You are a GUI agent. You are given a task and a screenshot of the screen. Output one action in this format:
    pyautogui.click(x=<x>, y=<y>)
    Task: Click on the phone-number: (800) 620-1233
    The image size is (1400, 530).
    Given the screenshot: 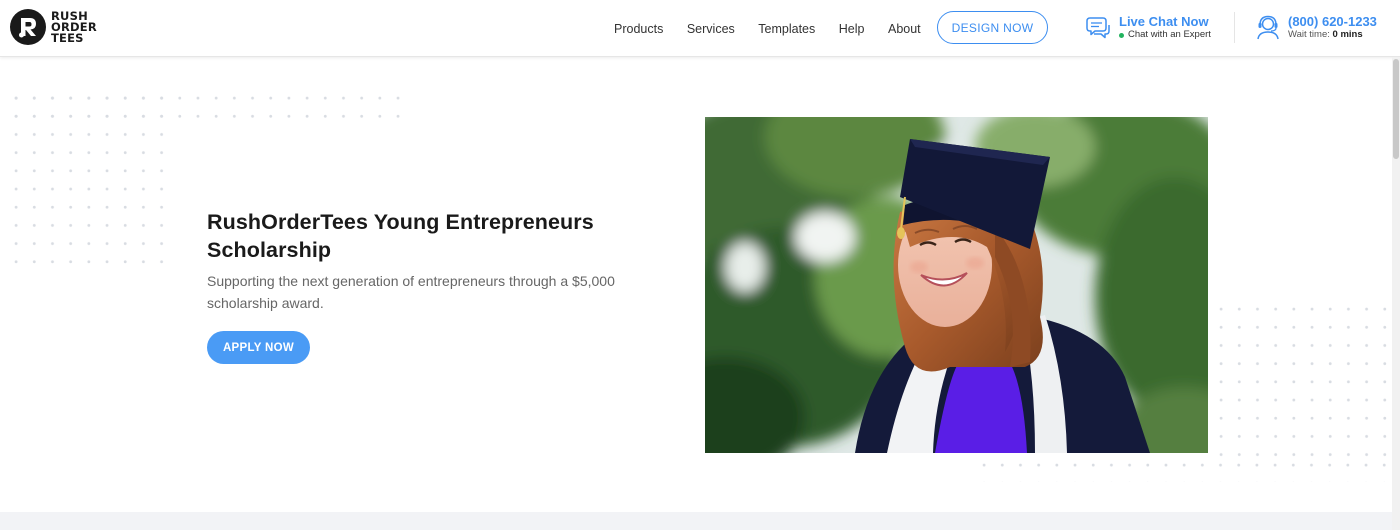 What is the action you would take?
    pyautogui.click(x=1332, y=21)
    